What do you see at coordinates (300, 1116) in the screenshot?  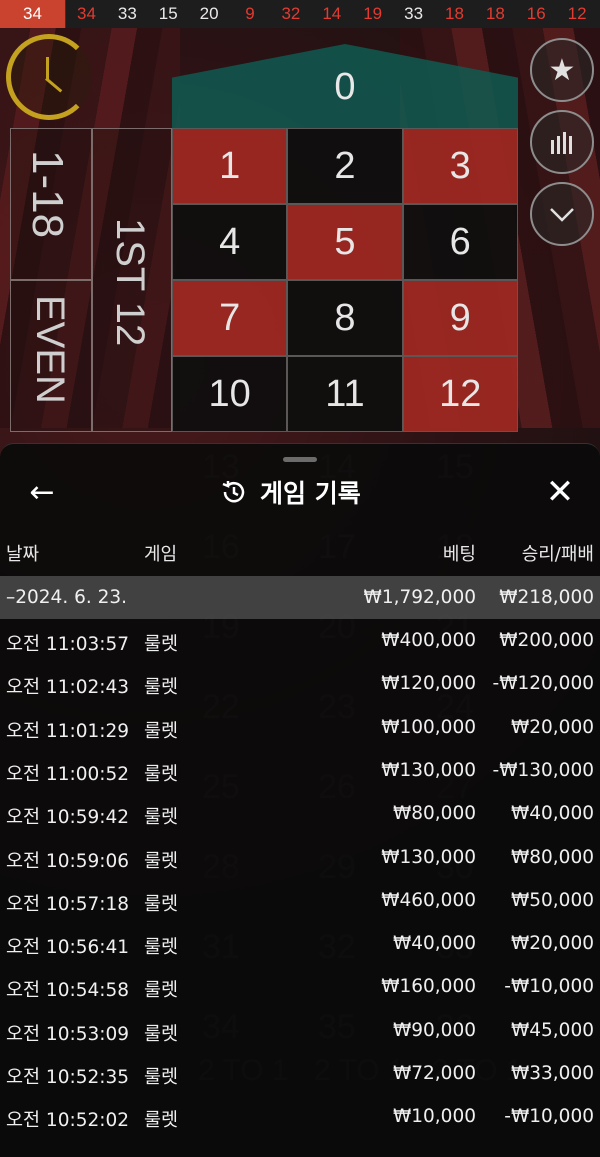 I see `history-row: 오전 10:52:02 룰렛 ₩10,000 -₩10,000` at bounding box center [300, 1116].